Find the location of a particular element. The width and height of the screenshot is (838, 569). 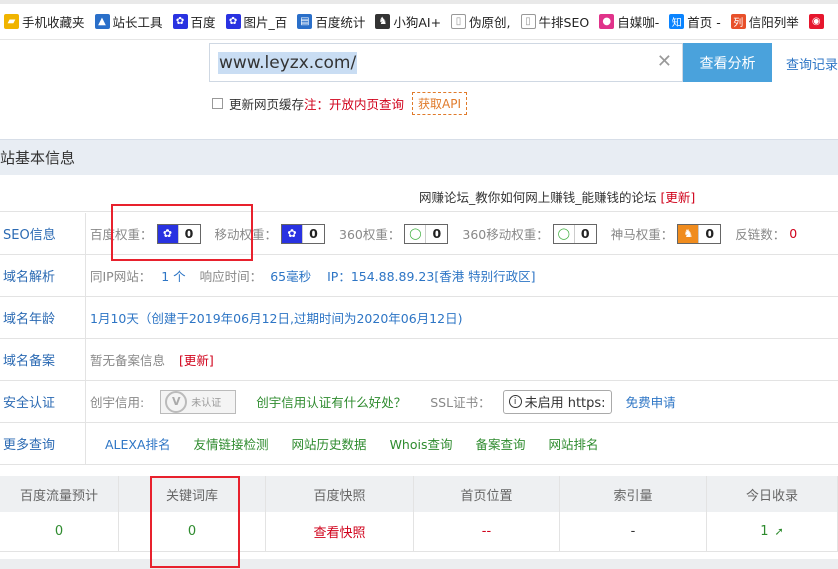

clear-icon: ✕ is located at coordinates (664, 61).